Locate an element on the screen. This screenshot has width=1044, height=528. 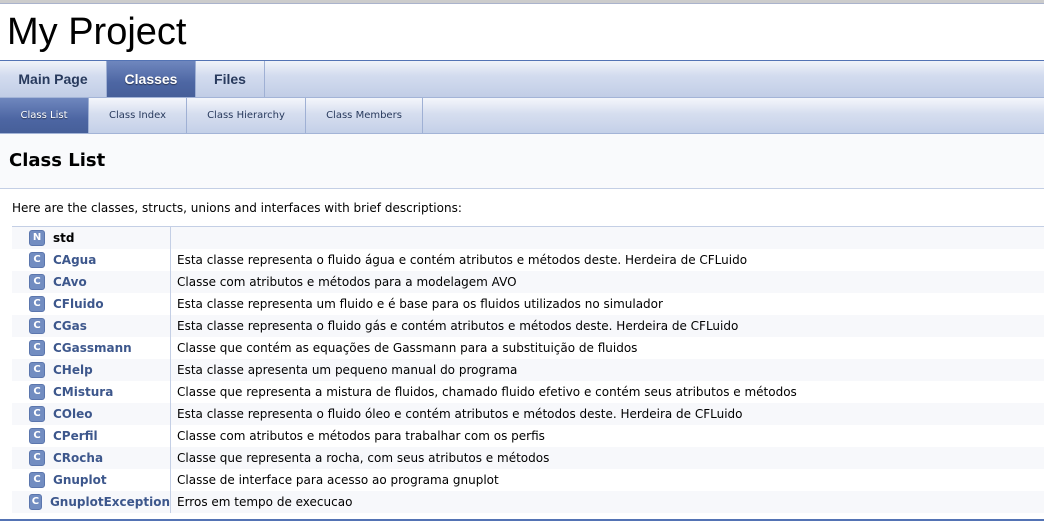
class-link: CHelp is located at coordinates (73, 370).